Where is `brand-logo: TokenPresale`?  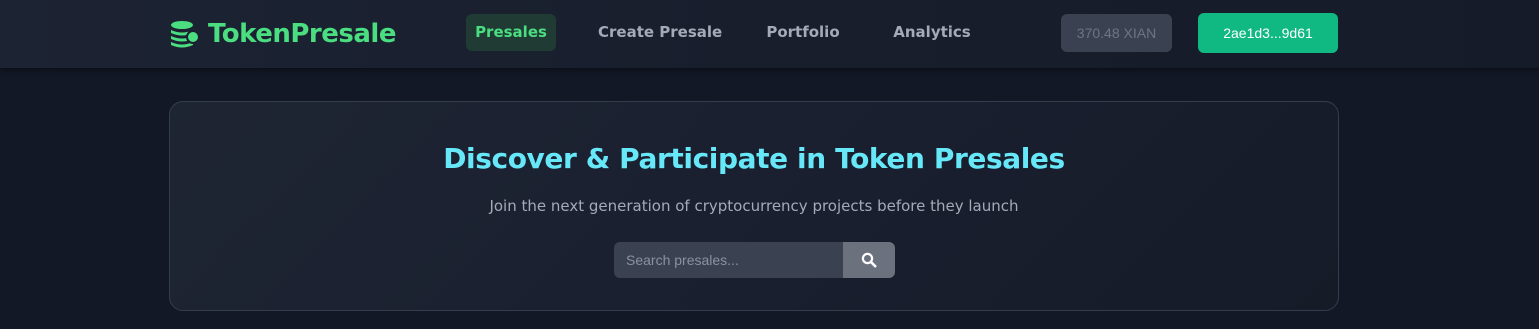
brand-logo: TokenPresale is located at coordinates (282, 34).